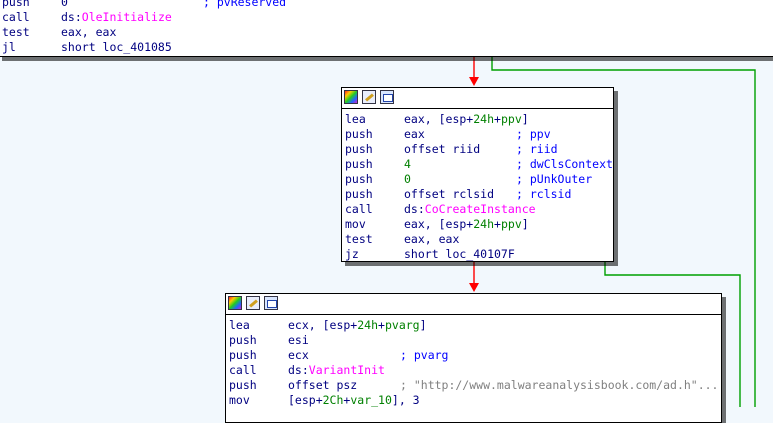 Image resolution: width=773 pixels, height=423 pixels. Describe the element at coordinates (387, 5) in the screenshot. I see `asm-line: push 0 ; pvReserved` at that location.